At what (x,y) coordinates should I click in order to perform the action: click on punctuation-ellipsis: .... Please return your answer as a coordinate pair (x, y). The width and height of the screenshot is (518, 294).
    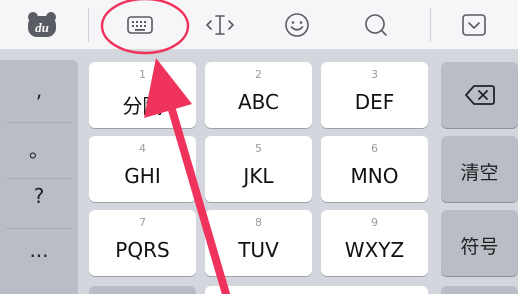
    Looking at the image, I should click on (39, 250).